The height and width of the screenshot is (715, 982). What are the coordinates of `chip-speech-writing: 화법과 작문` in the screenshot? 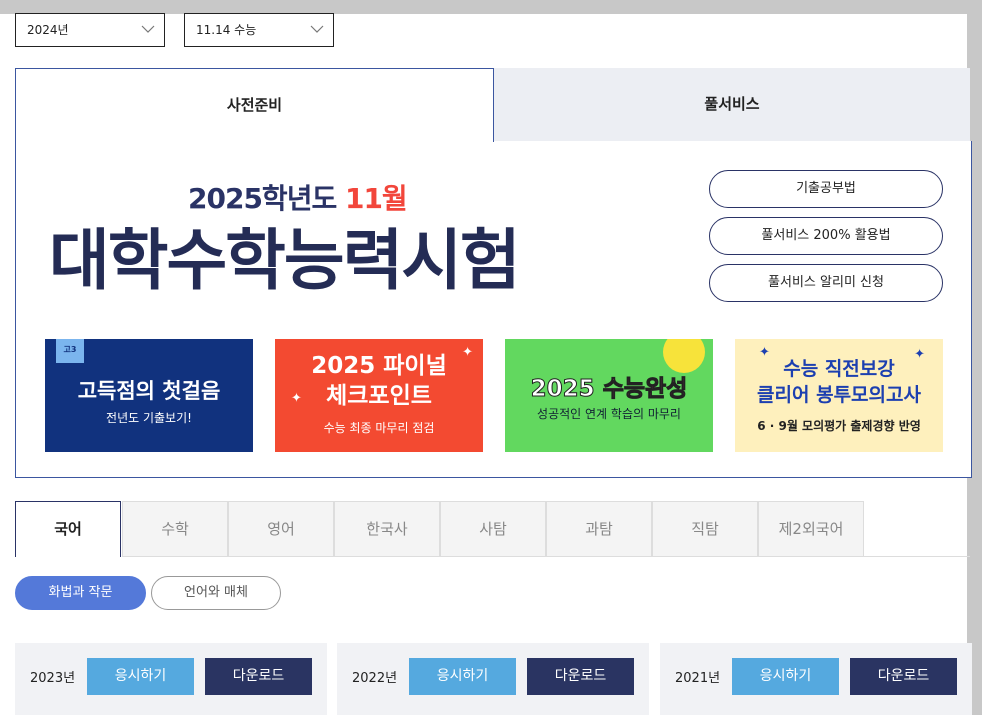 It's located at (80, 593).